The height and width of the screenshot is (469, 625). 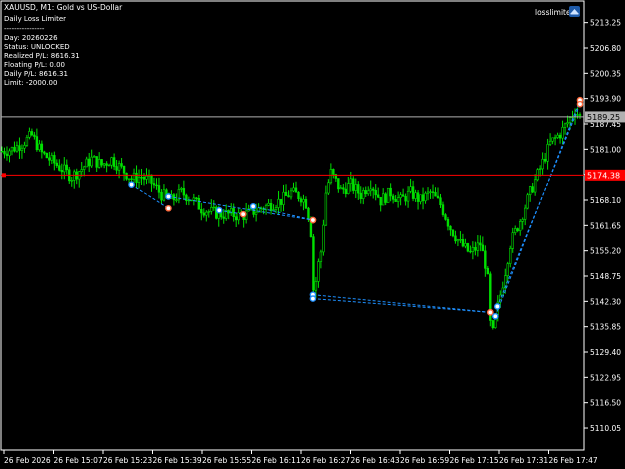 I want to click on time-label: 26 Feb 16:59, so click(x=424, y=460).